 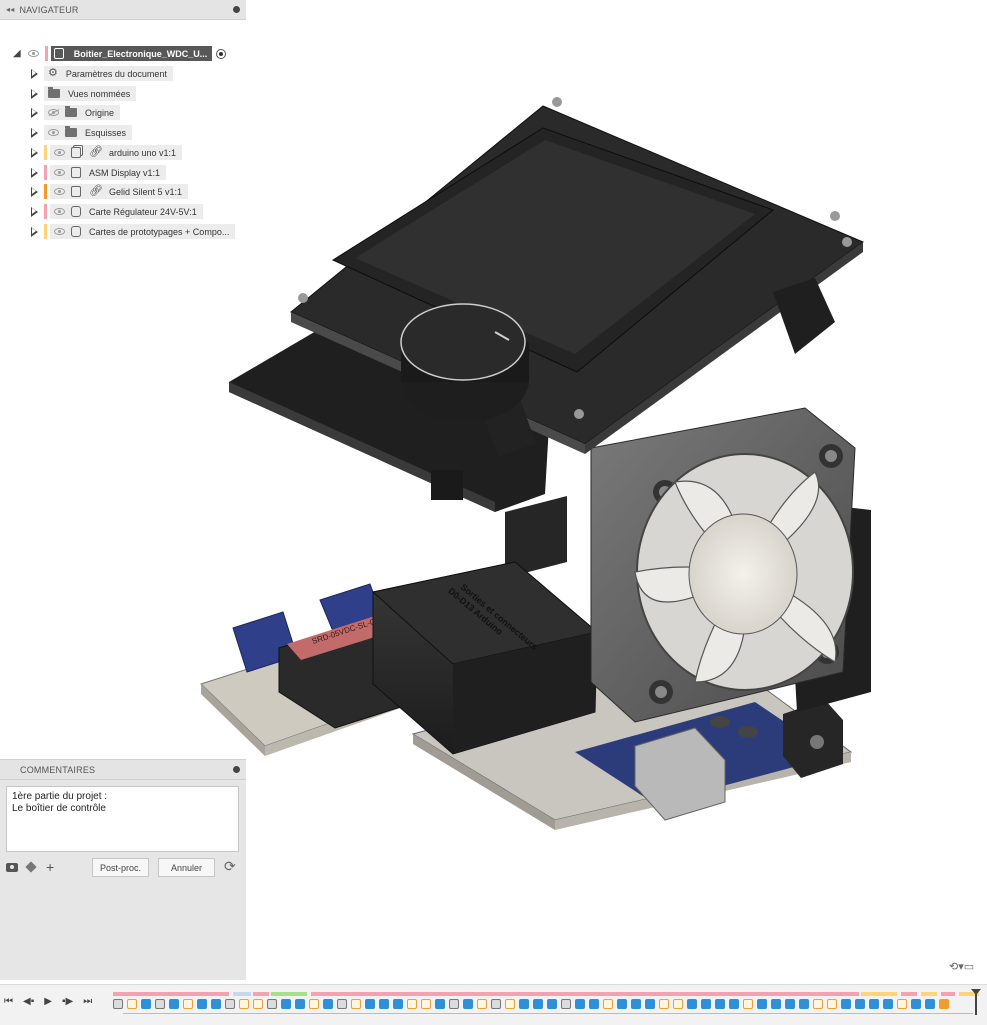 What do you see at coordinates (50, 867) in the screenshot?
I see `crosshair-icon: +` at bounding box center [50, 867].